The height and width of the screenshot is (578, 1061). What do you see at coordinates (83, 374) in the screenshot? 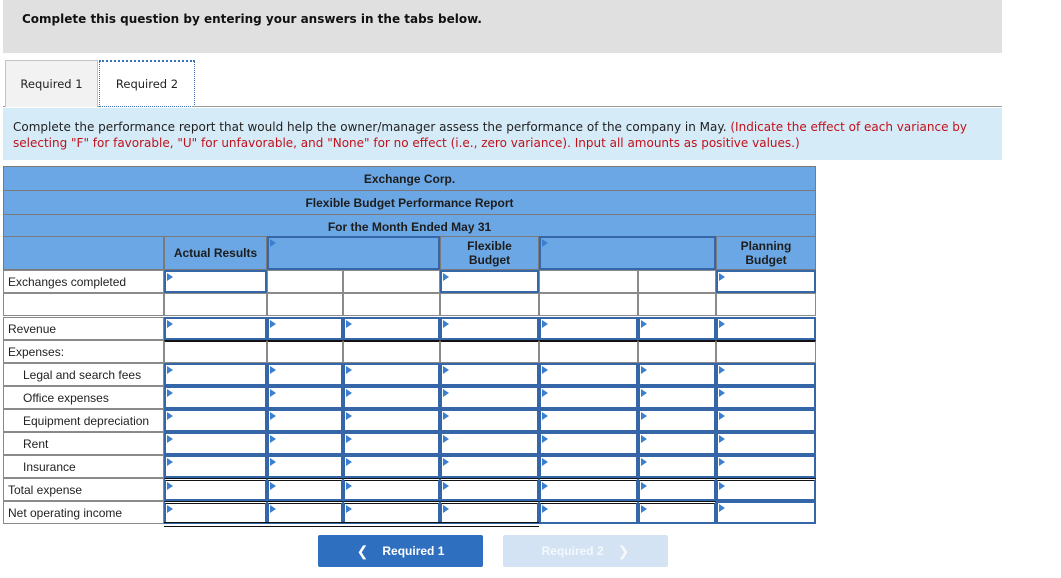
I see `row-label: Legal and search fees` at bounding box center [83, 374].